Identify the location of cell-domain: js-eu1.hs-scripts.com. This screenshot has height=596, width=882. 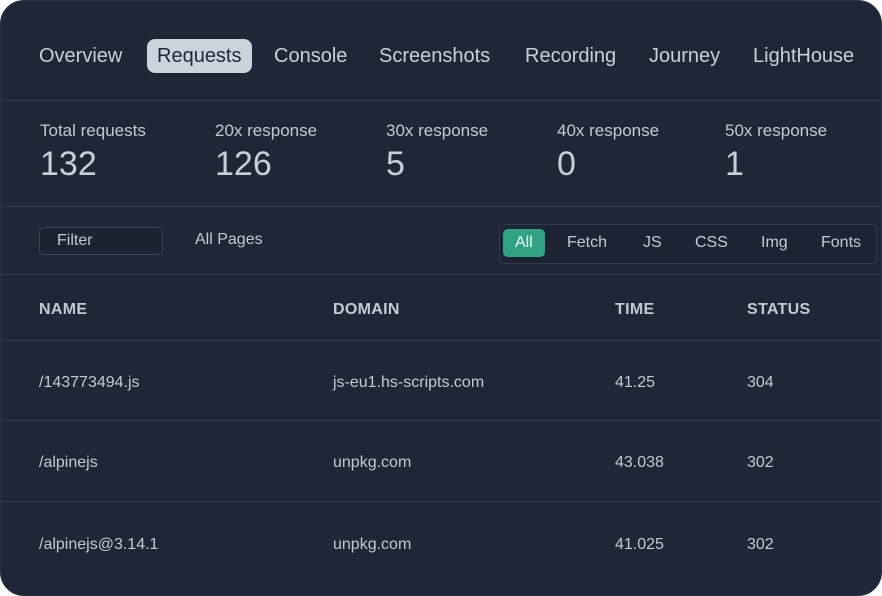
(409, 382).